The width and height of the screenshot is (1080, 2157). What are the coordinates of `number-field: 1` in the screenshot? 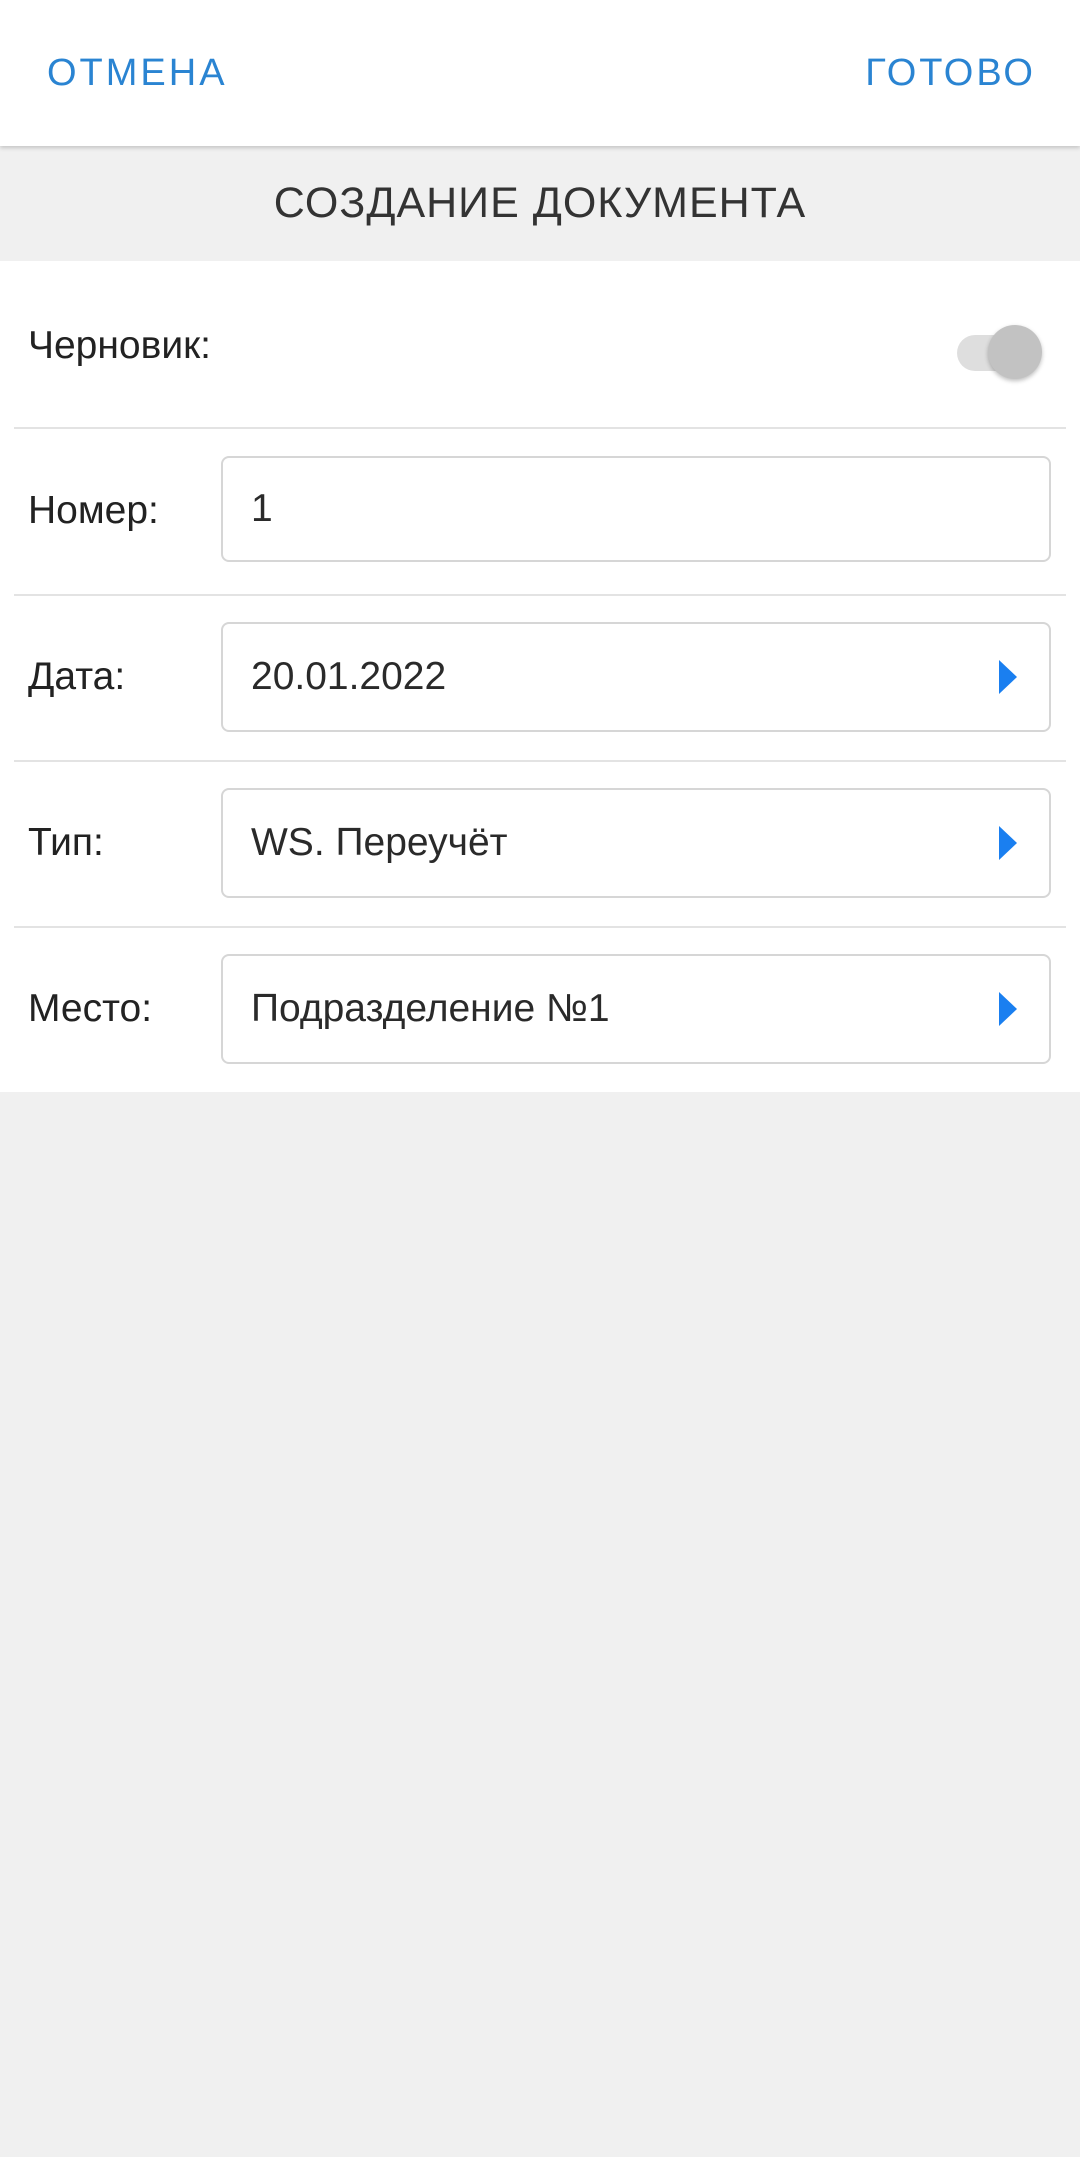 It's located at (636, 509).